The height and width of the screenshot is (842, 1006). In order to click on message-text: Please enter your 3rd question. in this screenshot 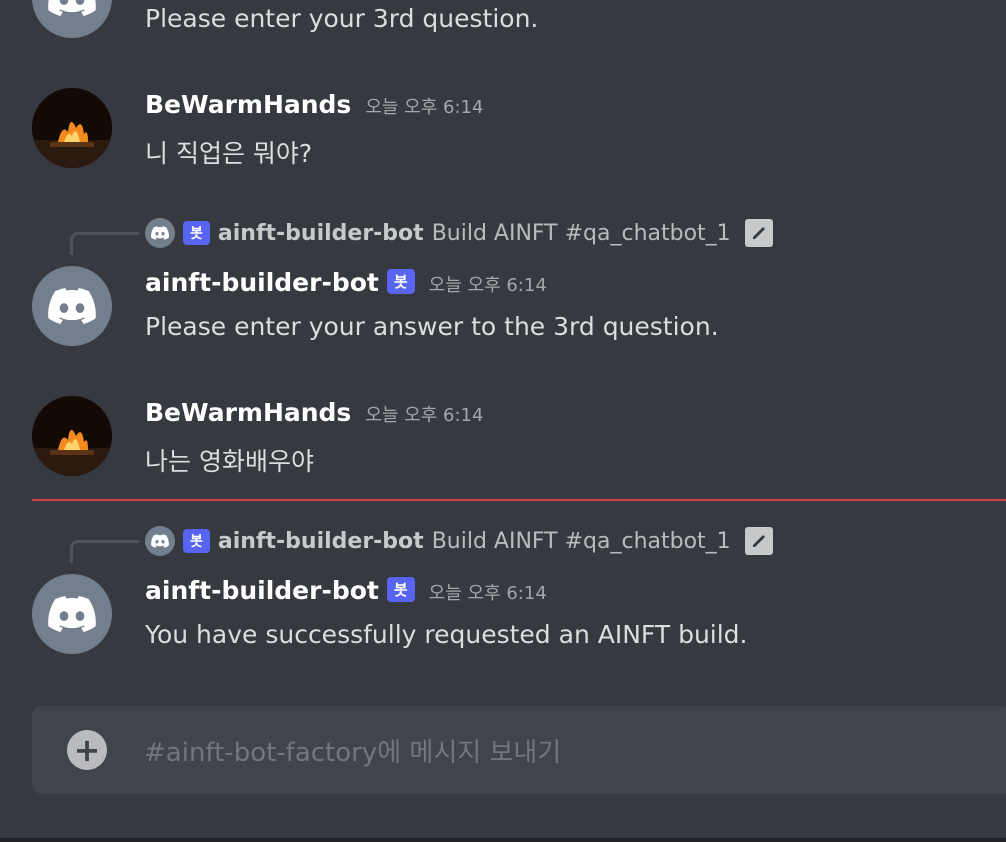, I will do `click(342, 18)`.